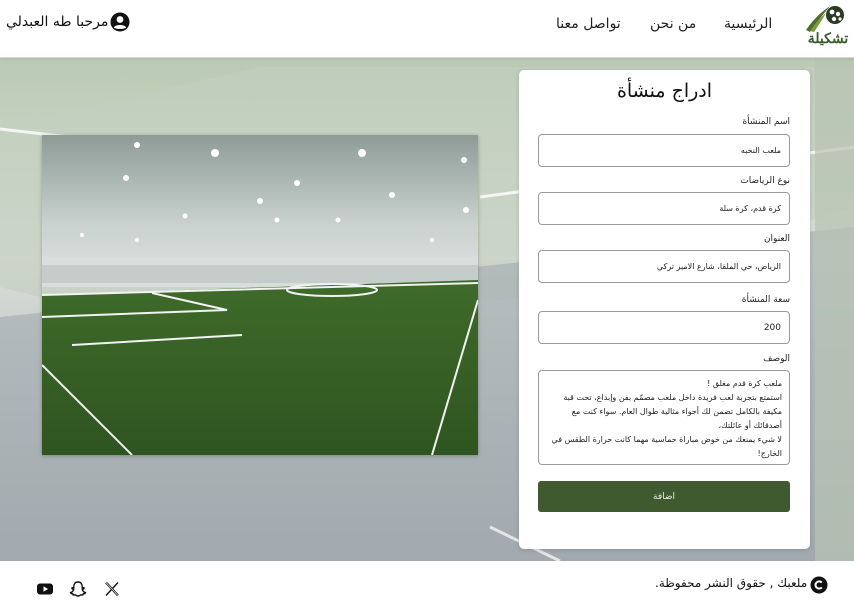  I want to click on sports-type-label: نوع الرياضات, so click(765, 181).